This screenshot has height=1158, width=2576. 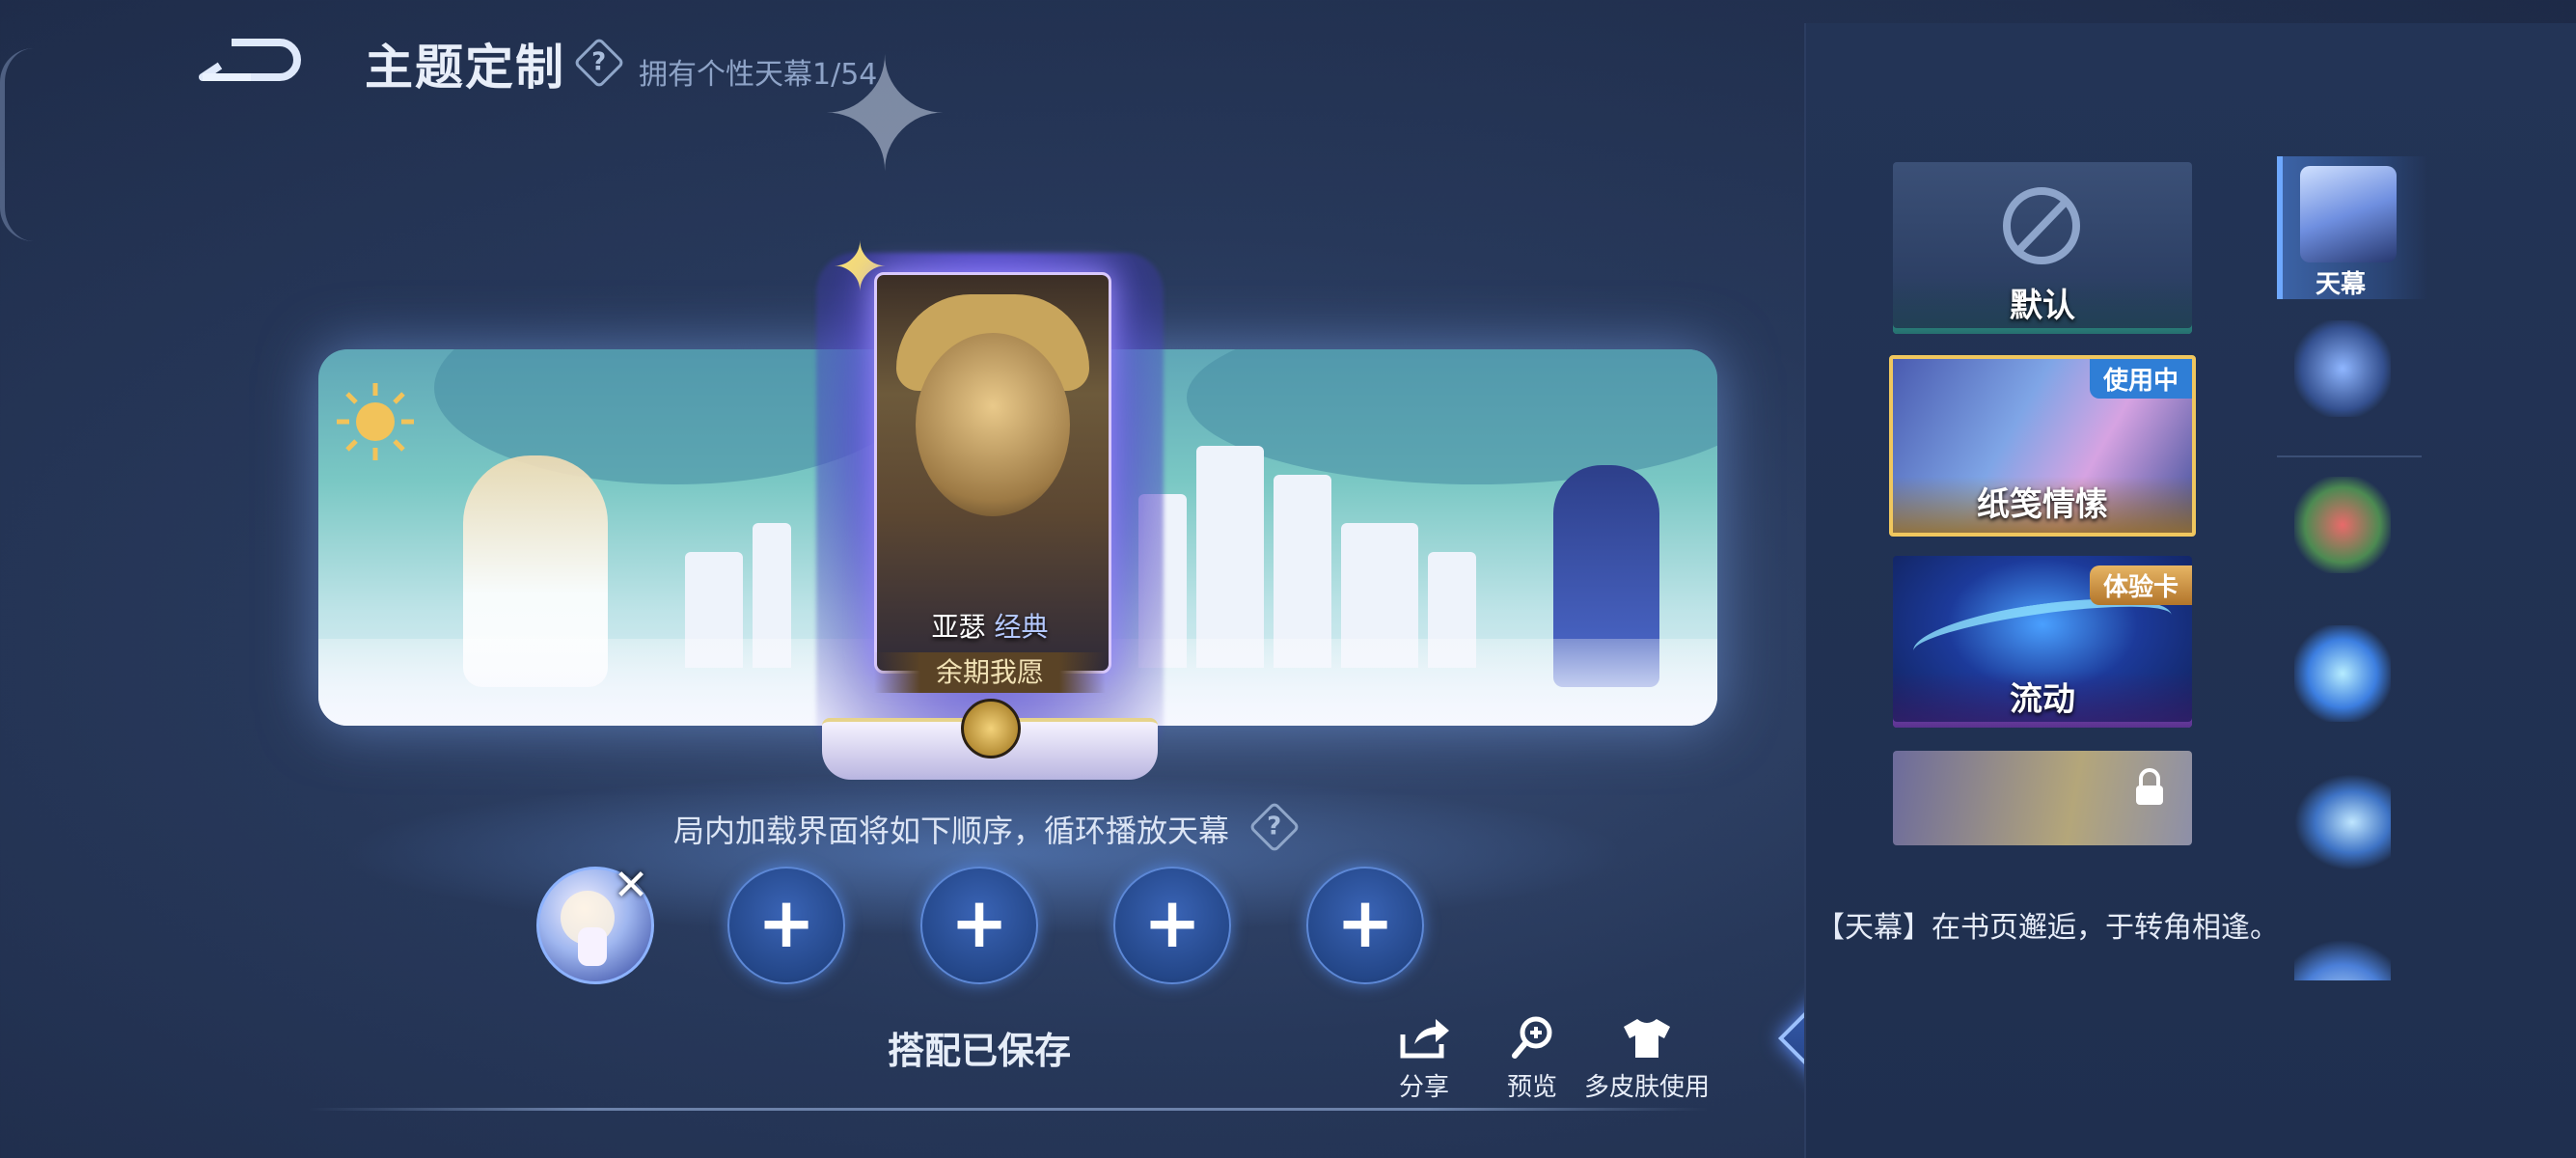 What do you see at coordinates (2342, 525) in the screenshot?
I see `treasure-icon` at bounding box center [2342, 525].